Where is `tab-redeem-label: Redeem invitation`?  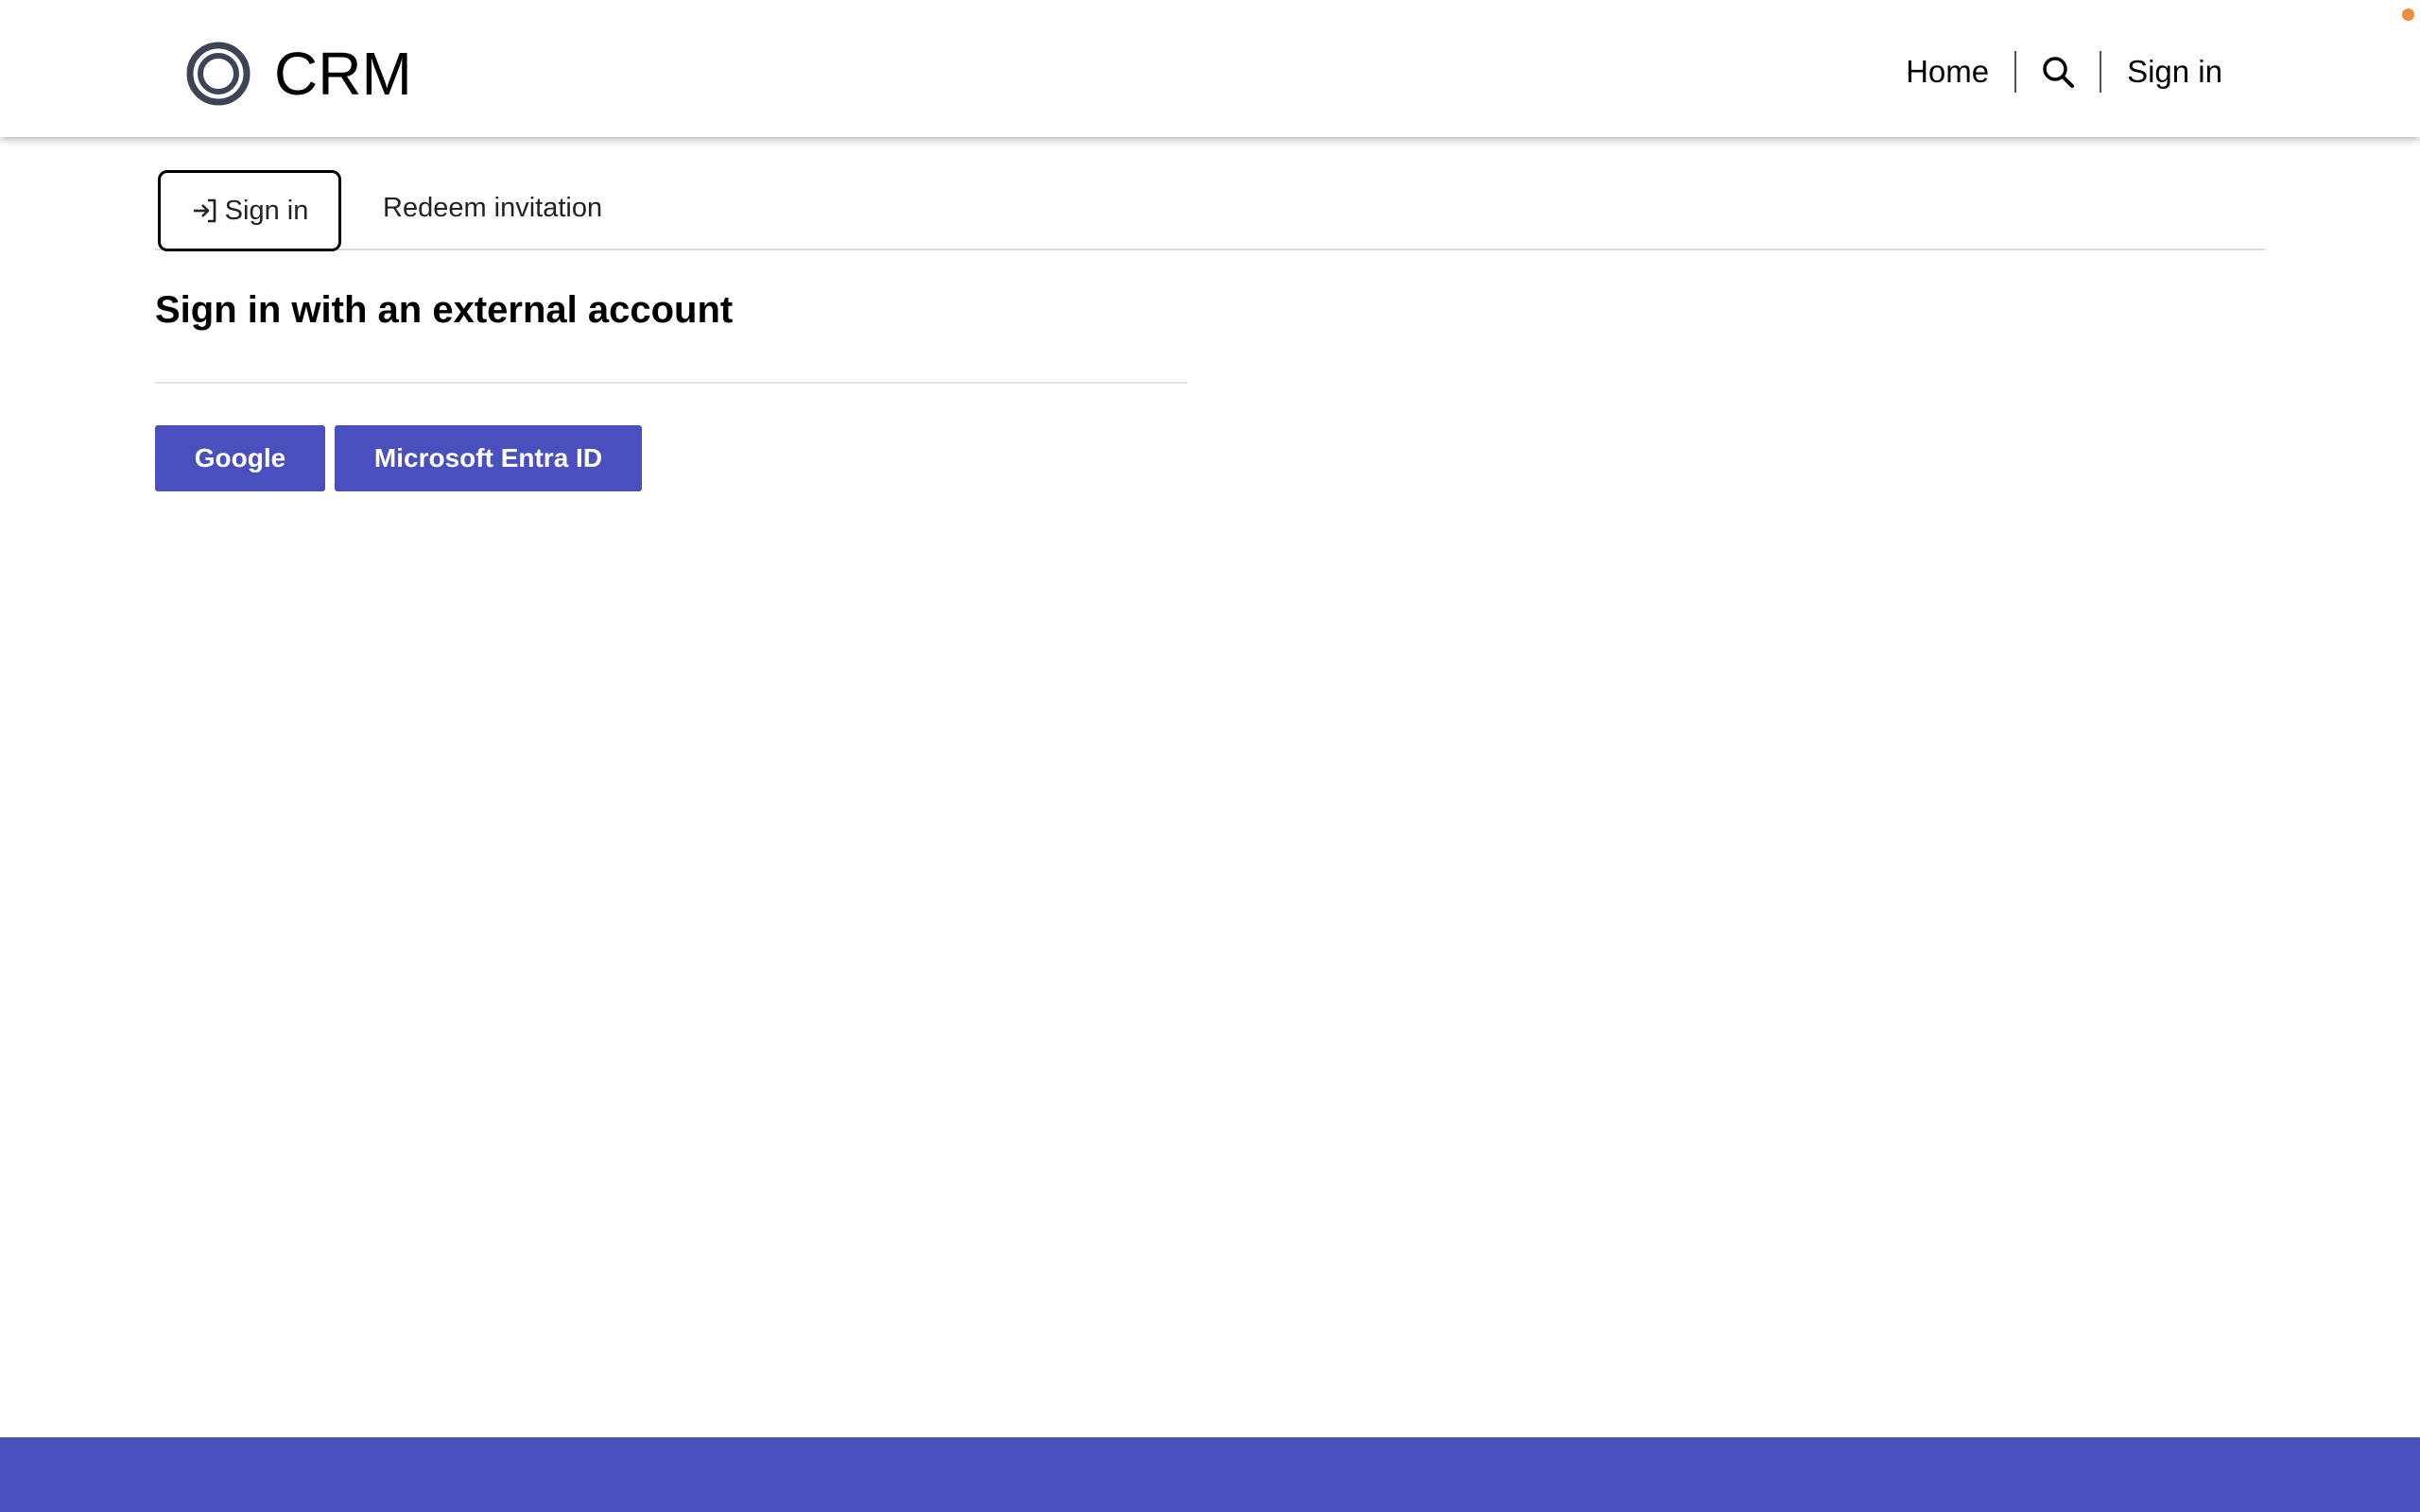
tab-redeem-label: Redeem invitation is located at coordinates (493, 207).